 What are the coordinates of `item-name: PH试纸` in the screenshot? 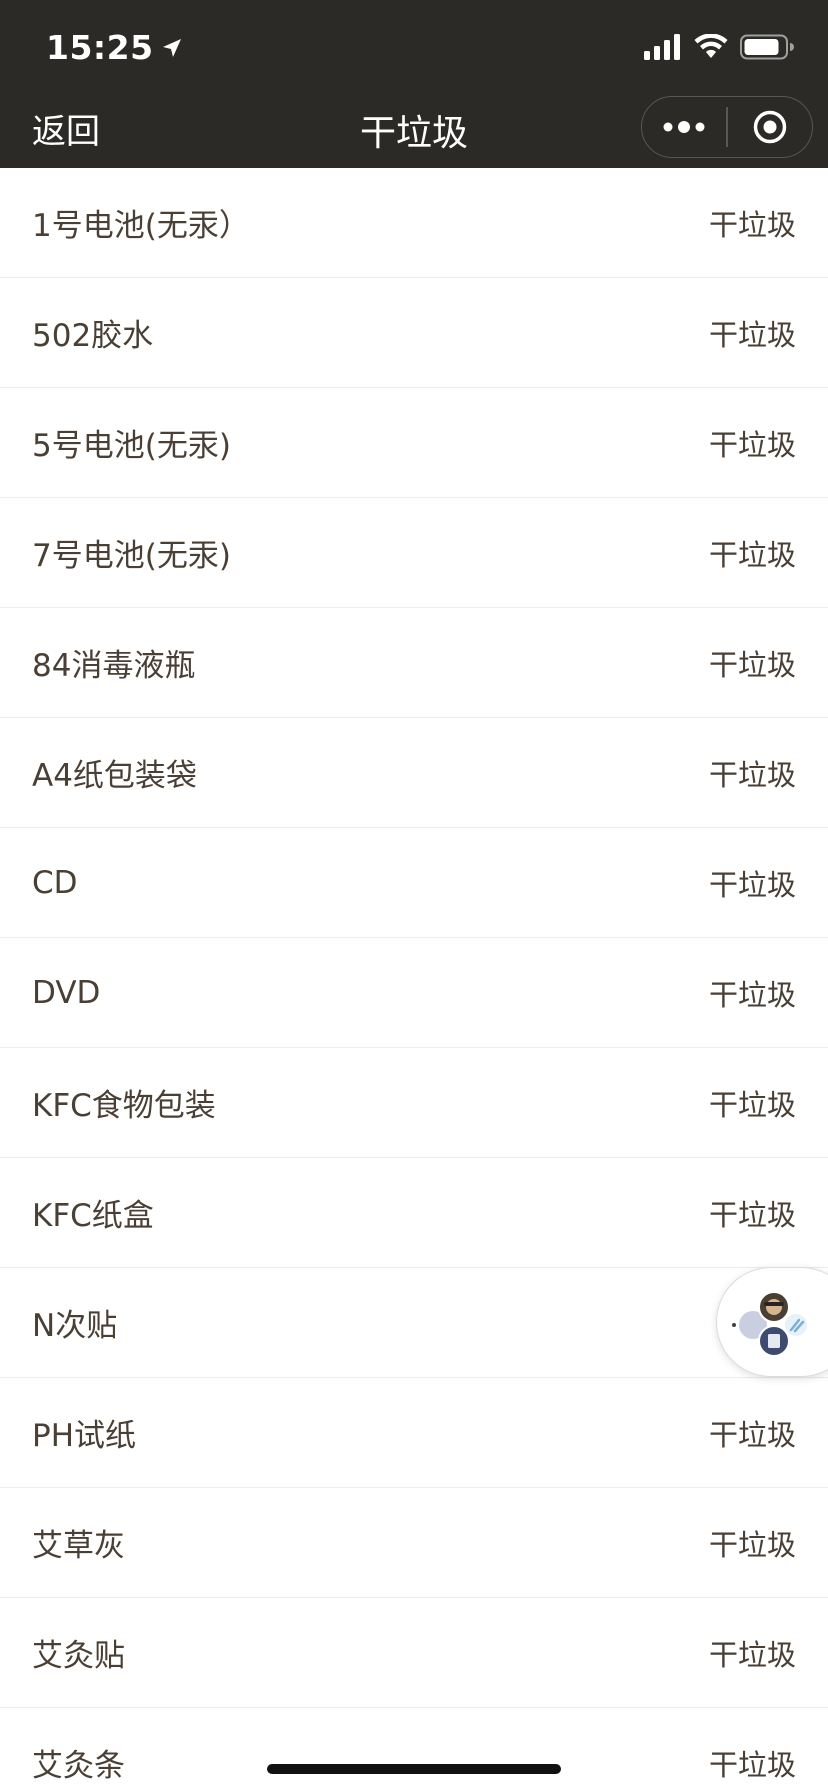 It's located at (84, 1436).